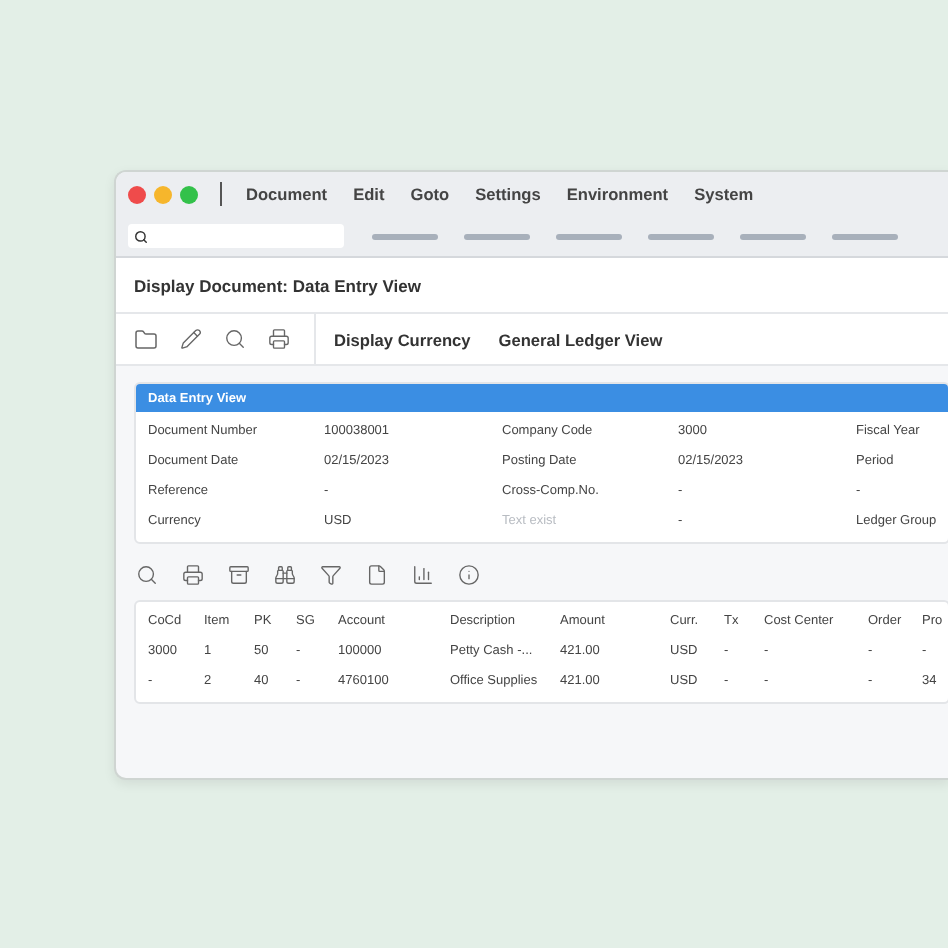 Image resolution: width=948 pixels, height=948 pixels. What do you see at coordinates (402, 339) in the screenshot?
I see `toolbar-button: Display Currency` at bounding box center [402, 339].